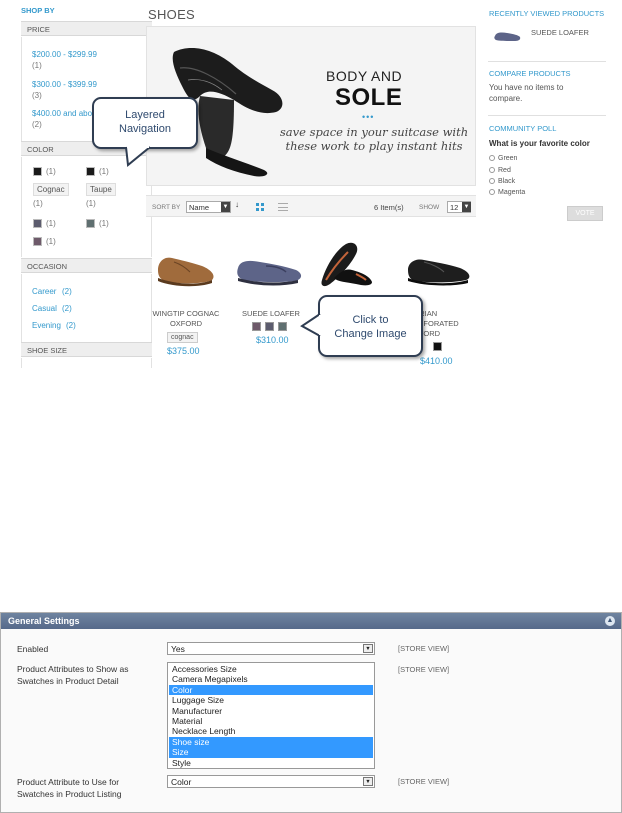 Image resolution: width=622 pixels, height=813 pixels. I want to click on chevron-up-icon: ▲, so click(610, 621).